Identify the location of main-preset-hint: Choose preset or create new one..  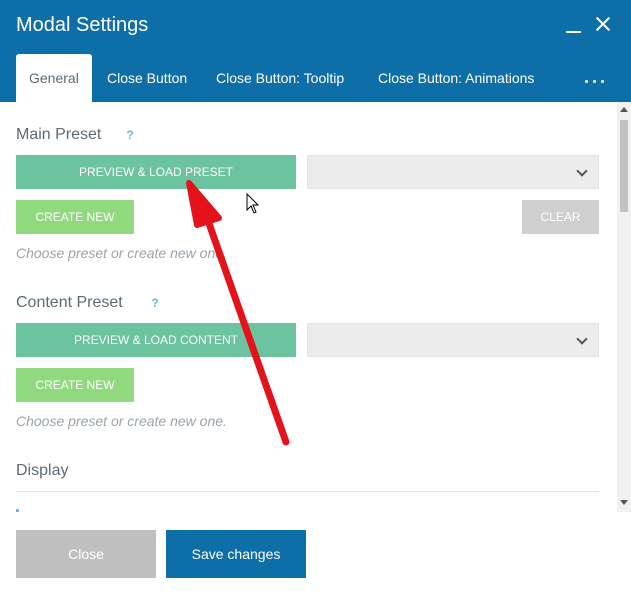
(121, 253).